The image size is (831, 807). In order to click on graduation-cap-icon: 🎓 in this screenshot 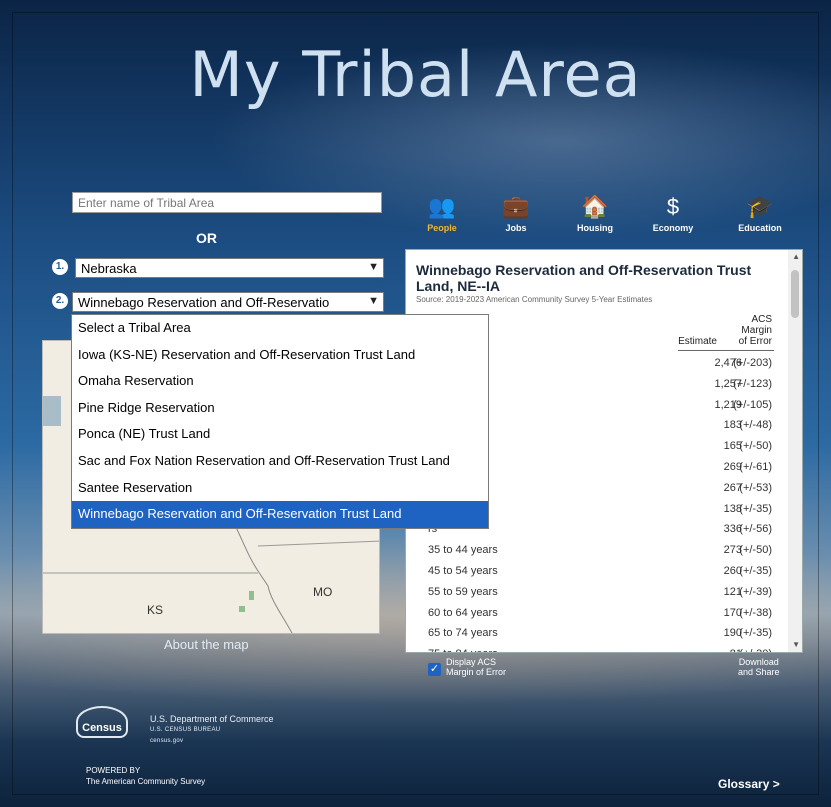, I will do `click(760, 206)`.